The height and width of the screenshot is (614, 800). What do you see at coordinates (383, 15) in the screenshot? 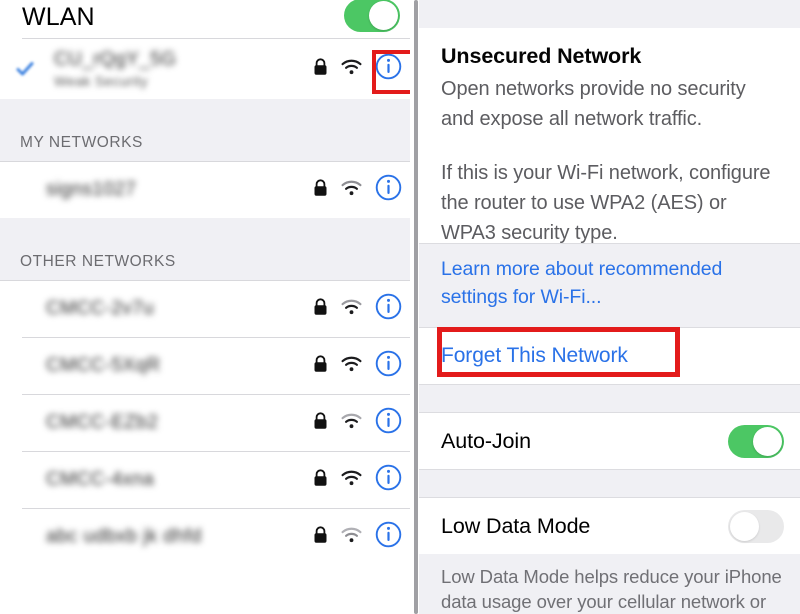
I see `wlan-toggle-knob` at bounding box center [383, 15].